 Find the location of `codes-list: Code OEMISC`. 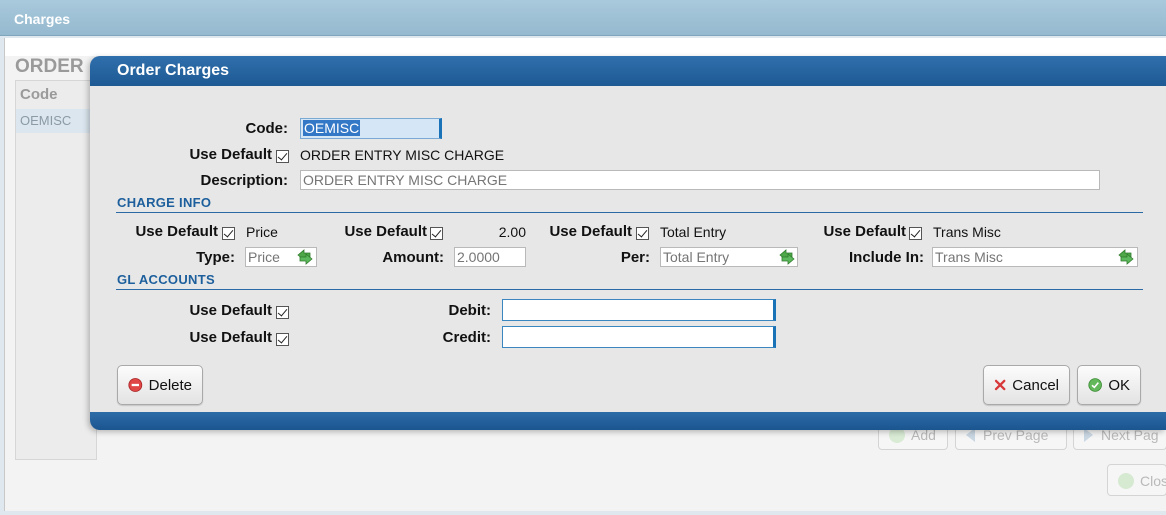

codes-list: Code OEMISC is located at coordinates (56, 270).